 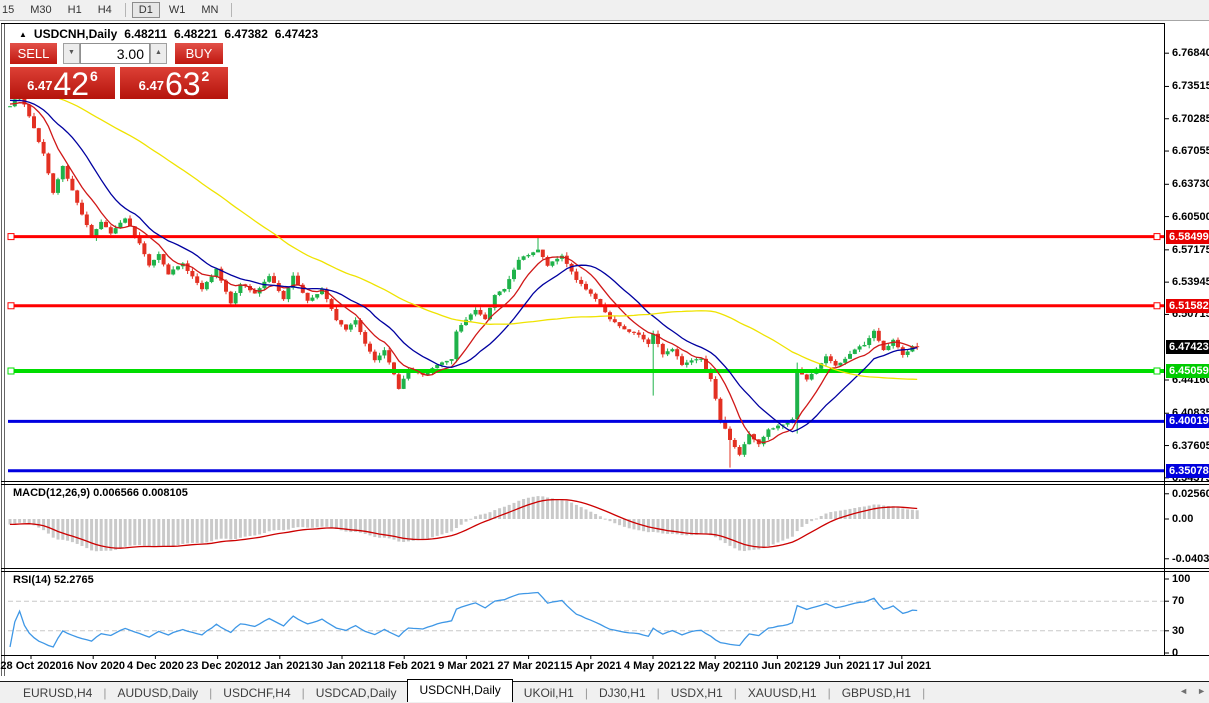 I want to click on date-axis-label: 27 Mar 2021, so click(x=528, y=666).